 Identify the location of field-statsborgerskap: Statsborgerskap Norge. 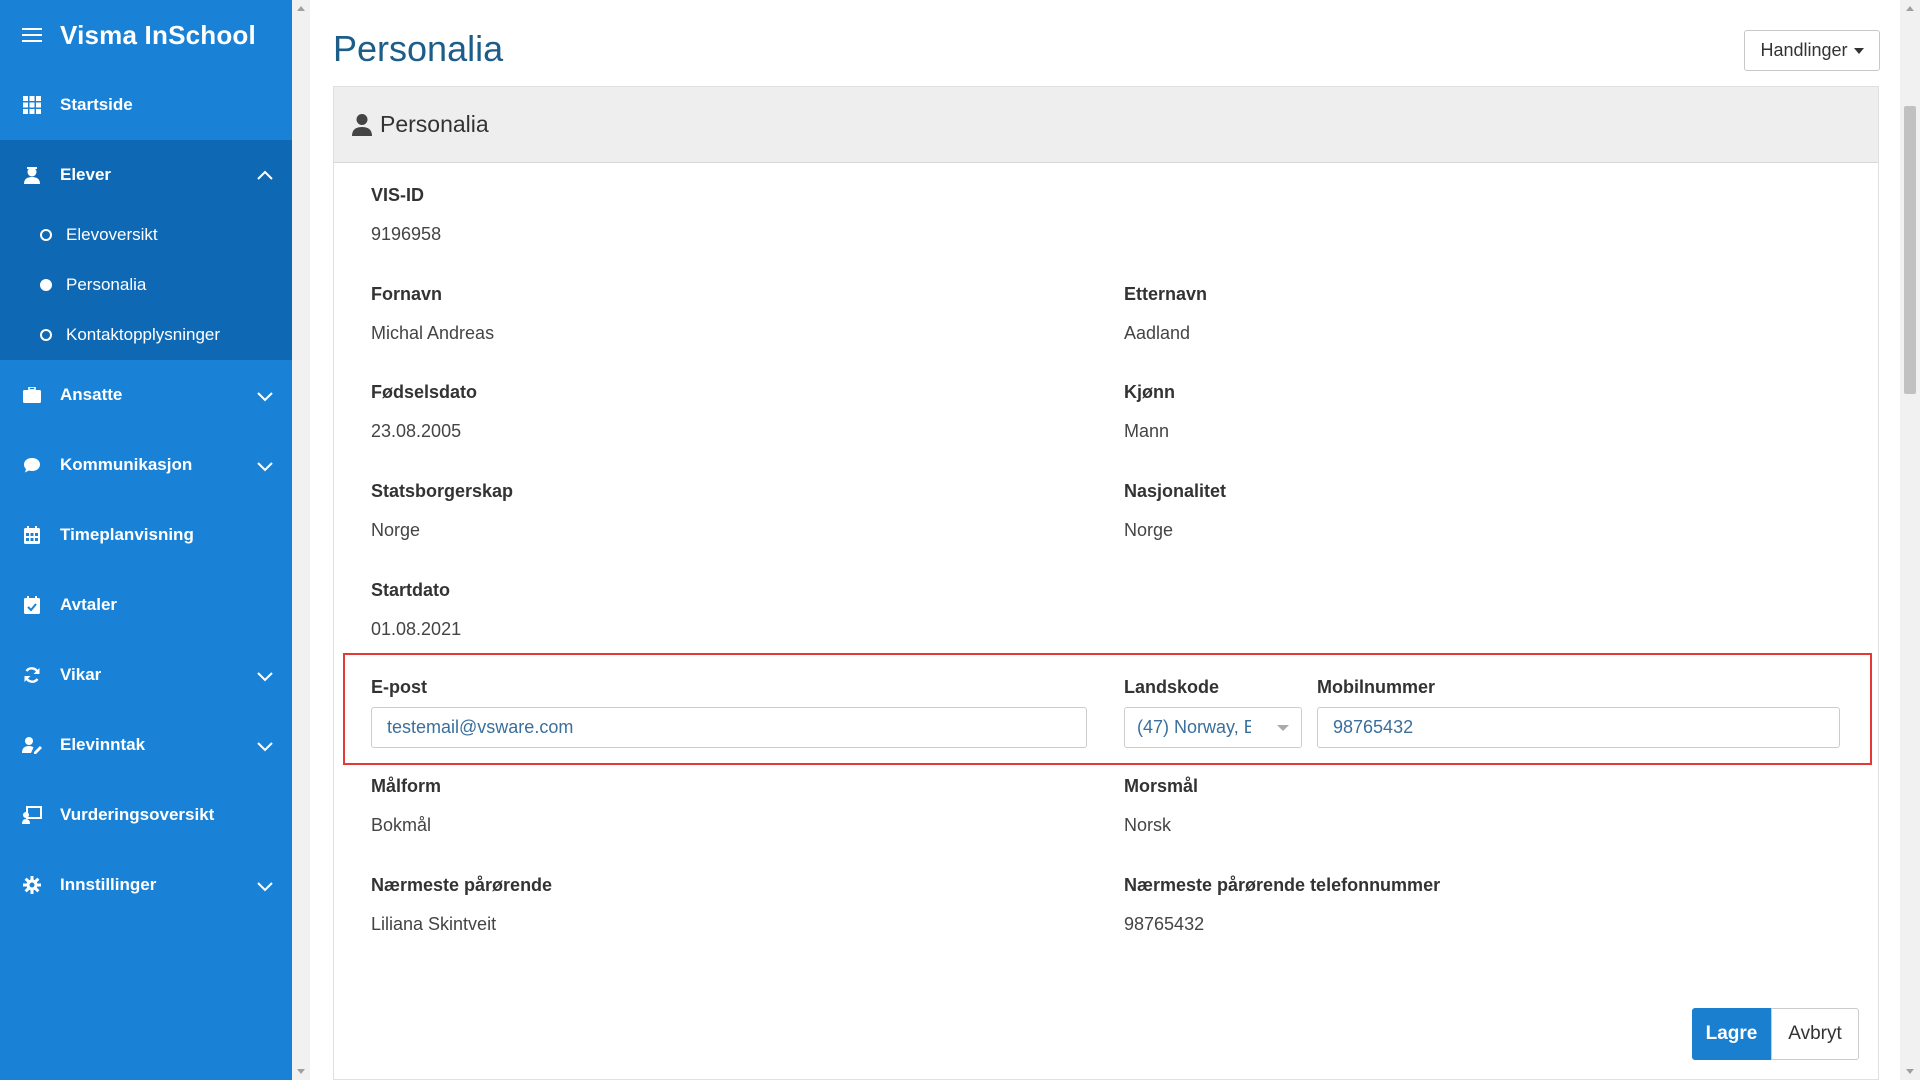
(442, 511).